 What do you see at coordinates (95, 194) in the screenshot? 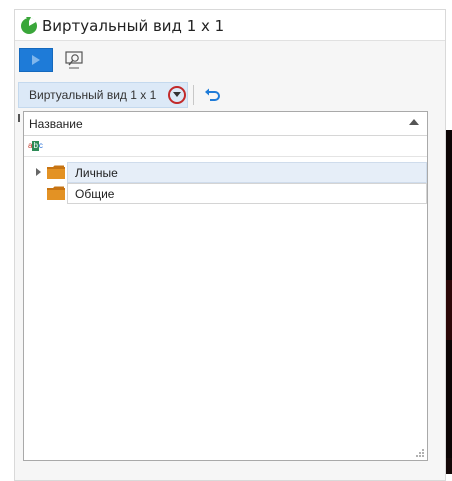
I see `tree-item-label: Общие` at bounding box center [95, 194].